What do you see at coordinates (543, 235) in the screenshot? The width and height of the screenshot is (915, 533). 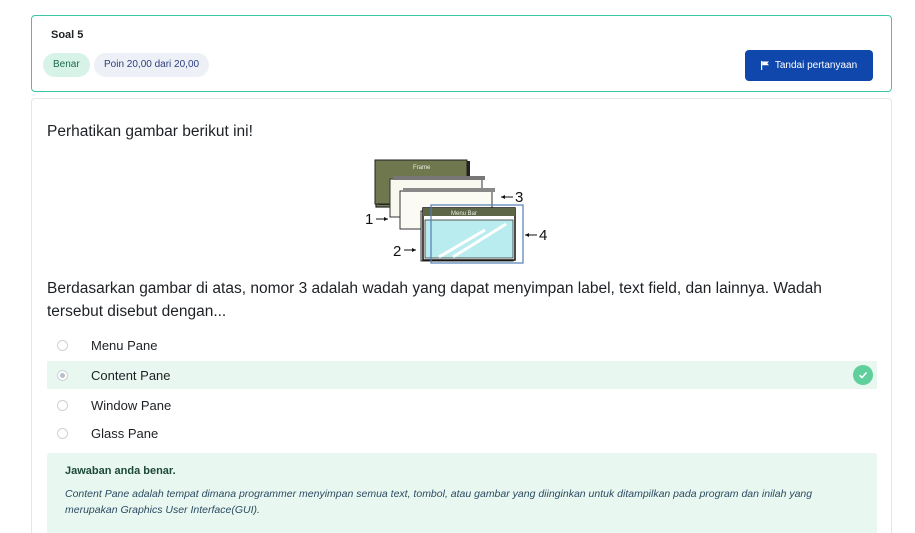 I see `callout-4: 4` at bounding box center [543, 235].